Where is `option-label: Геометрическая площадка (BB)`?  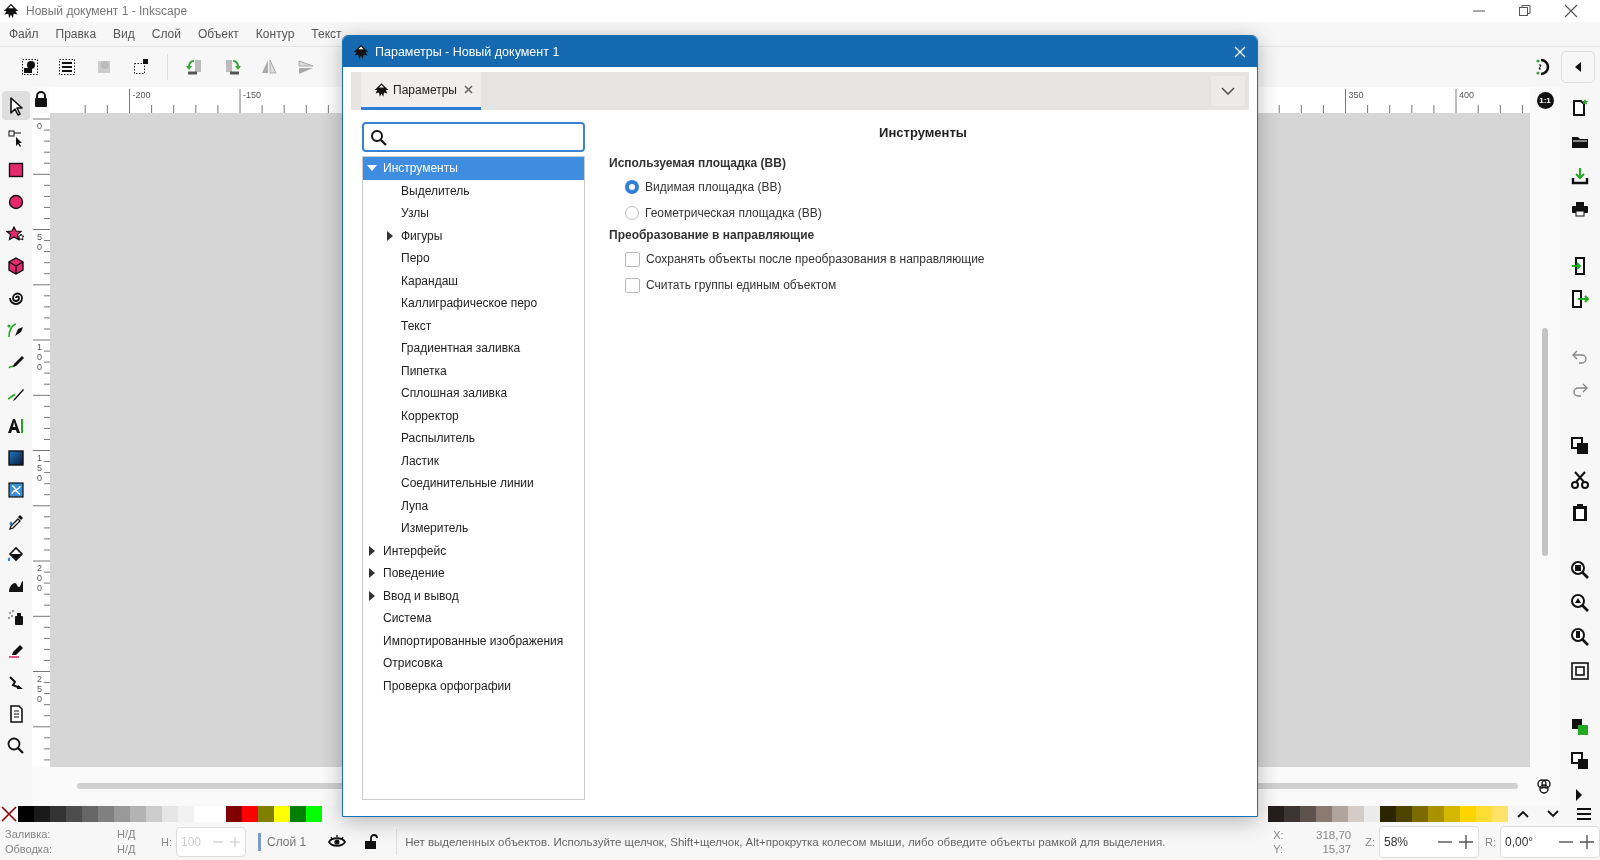
option-label: Геометрическая площадка (BB) is located at coordinates (733, 213).